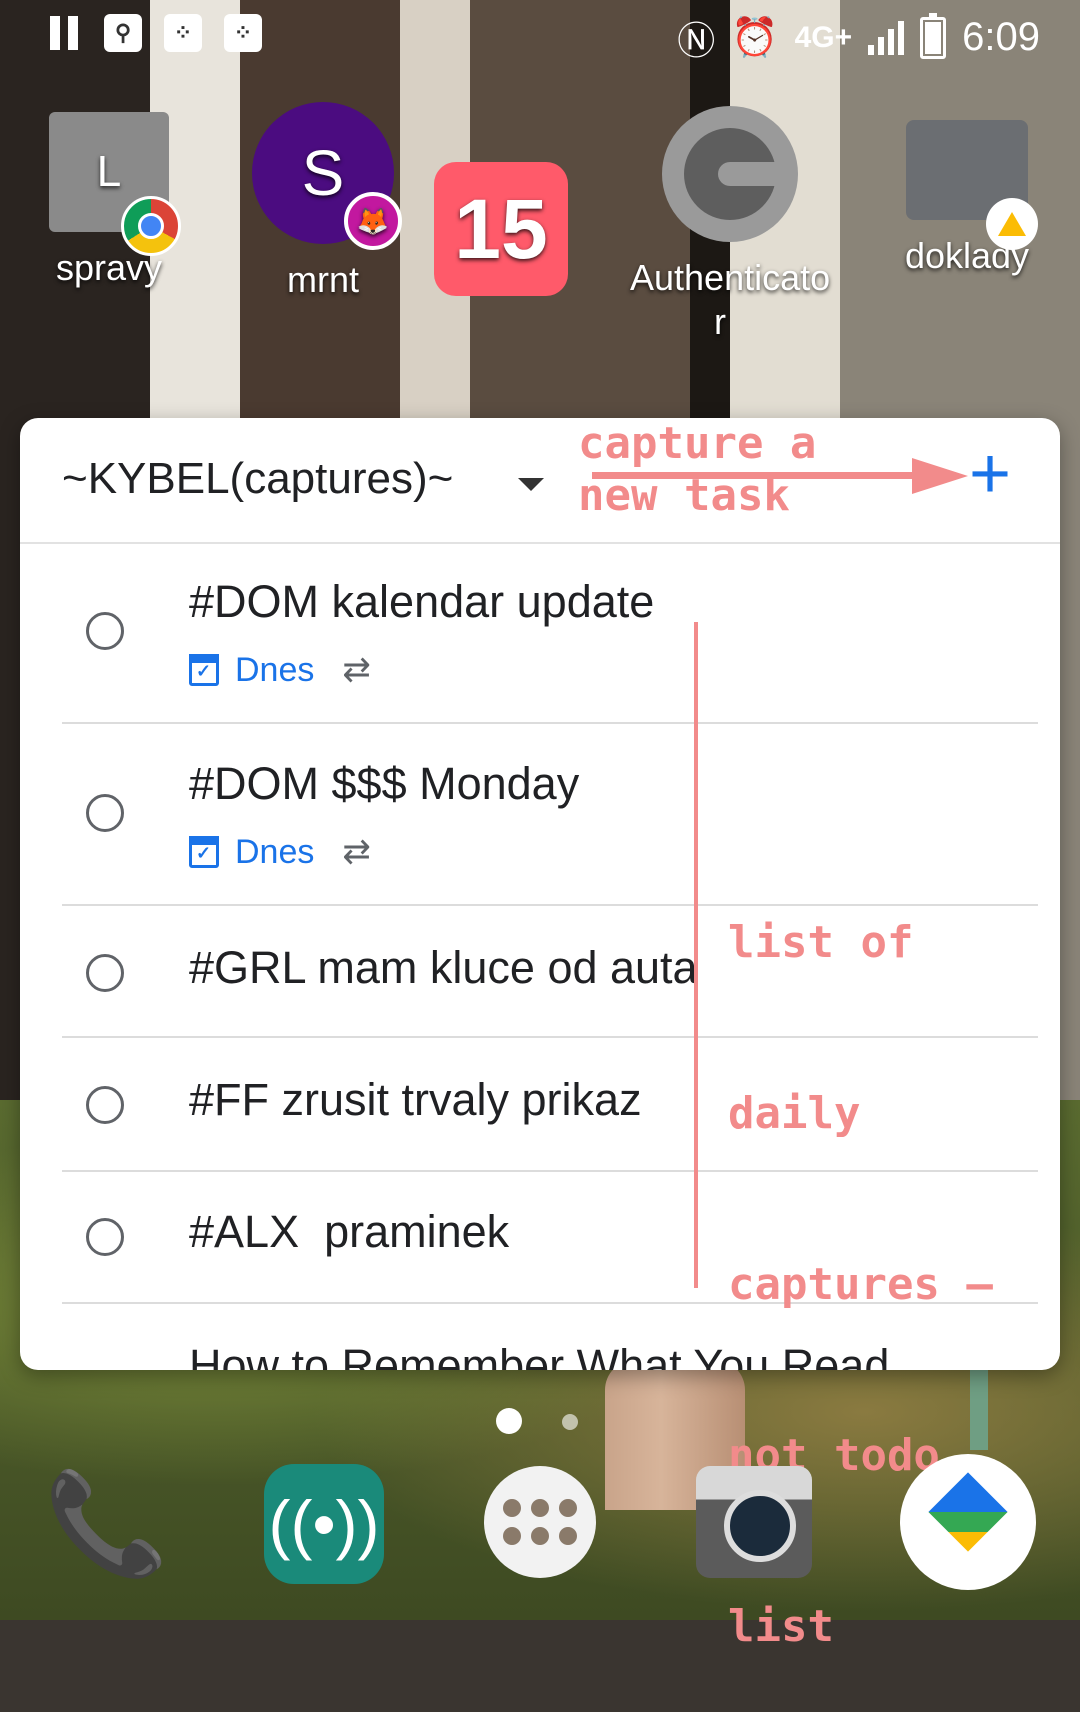  Describe the element at coordinates (697, 470) in the screenshot. I see `annotation-capture: capture a new task` at that location.